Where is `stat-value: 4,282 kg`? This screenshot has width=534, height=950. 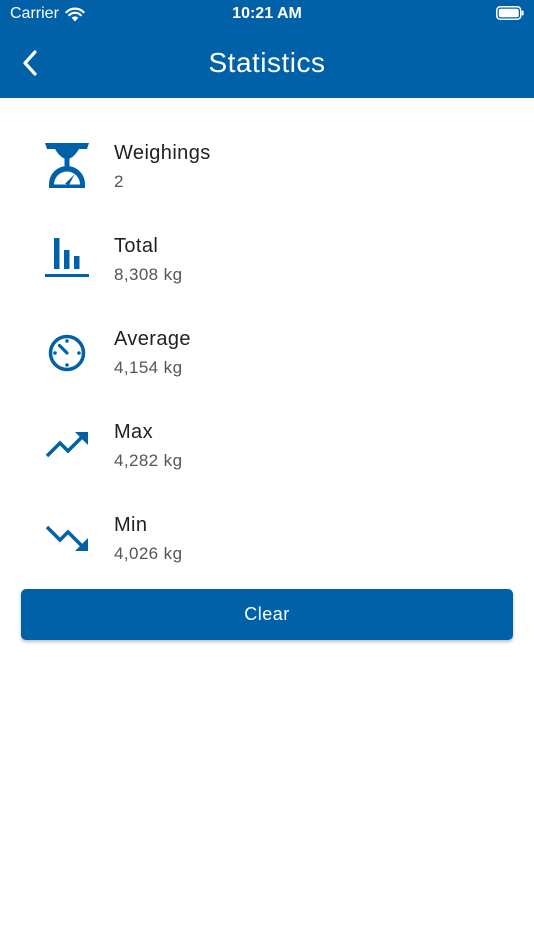 stat-value: 4,282 kg is located at coordinates (148, 460).